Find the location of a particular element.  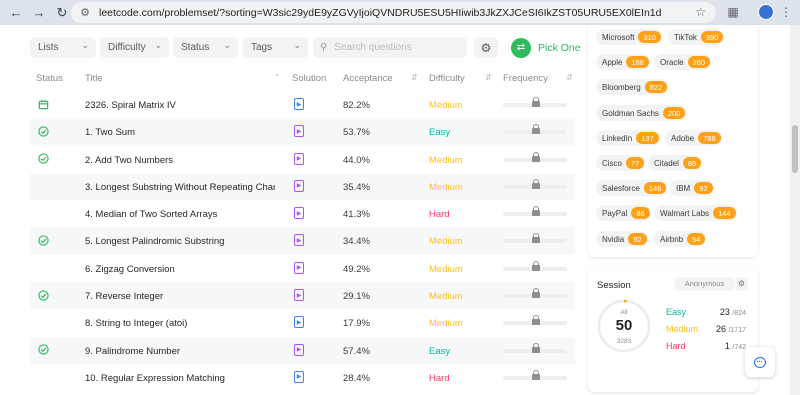

feedback-chat-button is located at coordinates (760, 362).